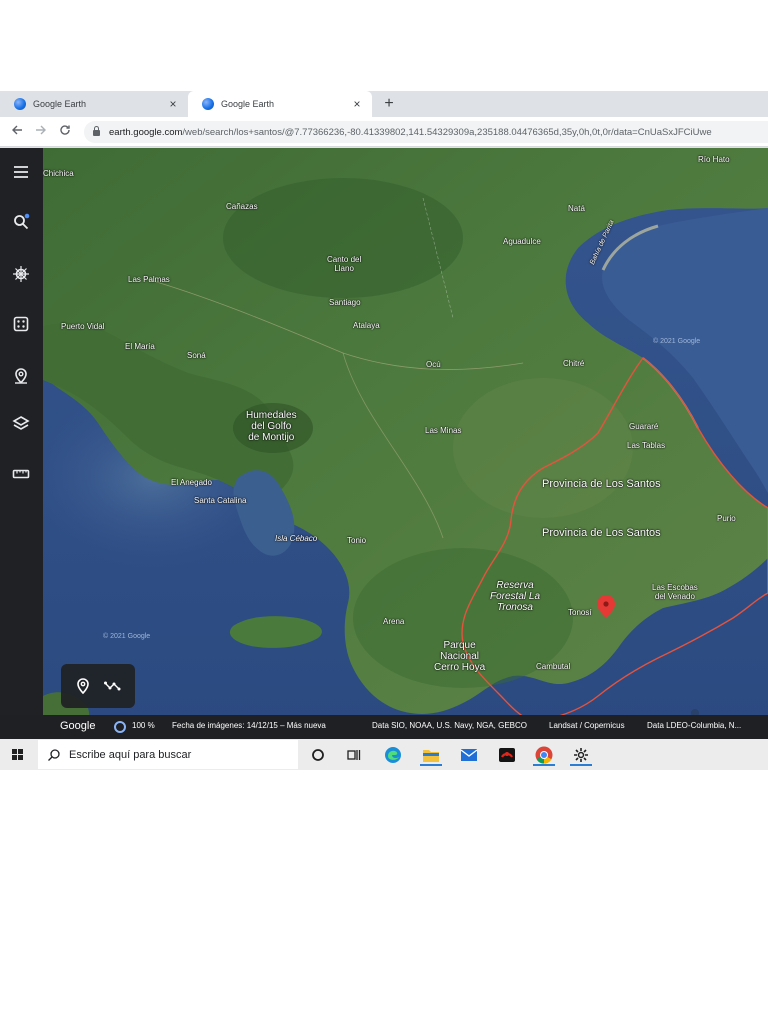 The height and width of the screenshot is (1024, 768). Describe the element at coordinates (587, 725) in the screenshot. I see `attribution: Landsat / Copernicus` at that location.